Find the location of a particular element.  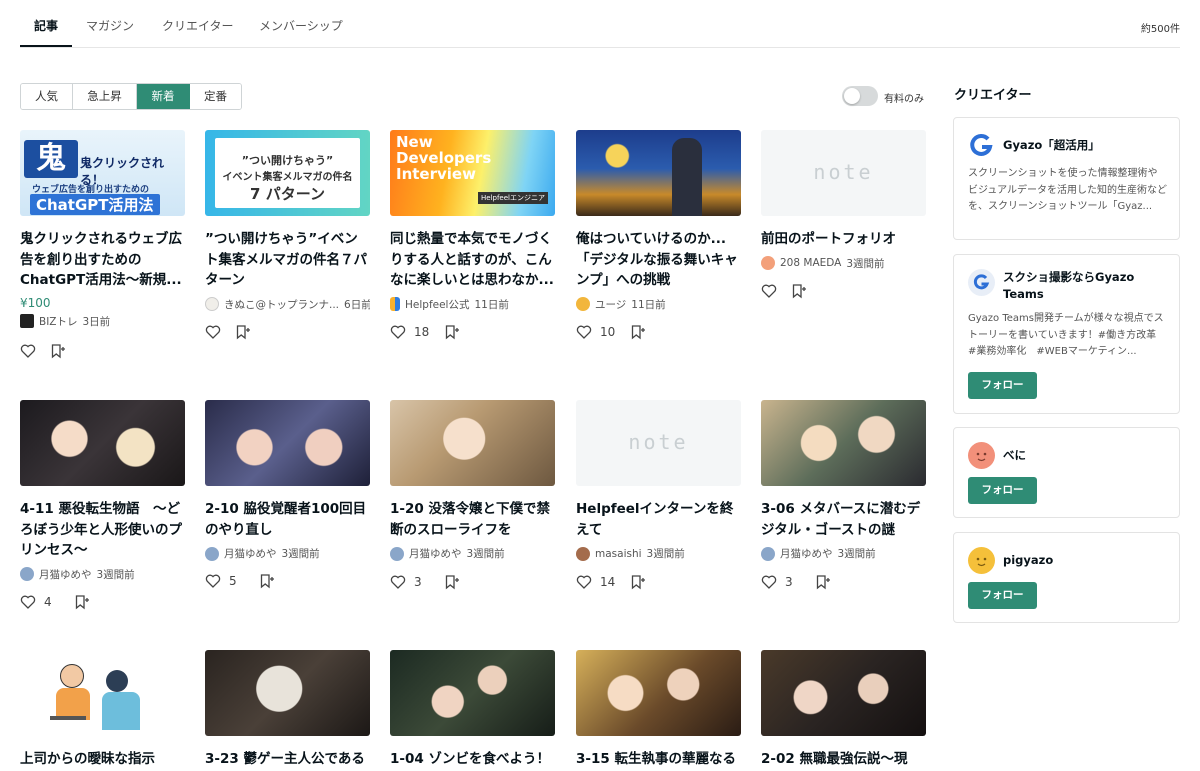

creator-card: pigyazo フォロー is located at coordinates (1066, 577).